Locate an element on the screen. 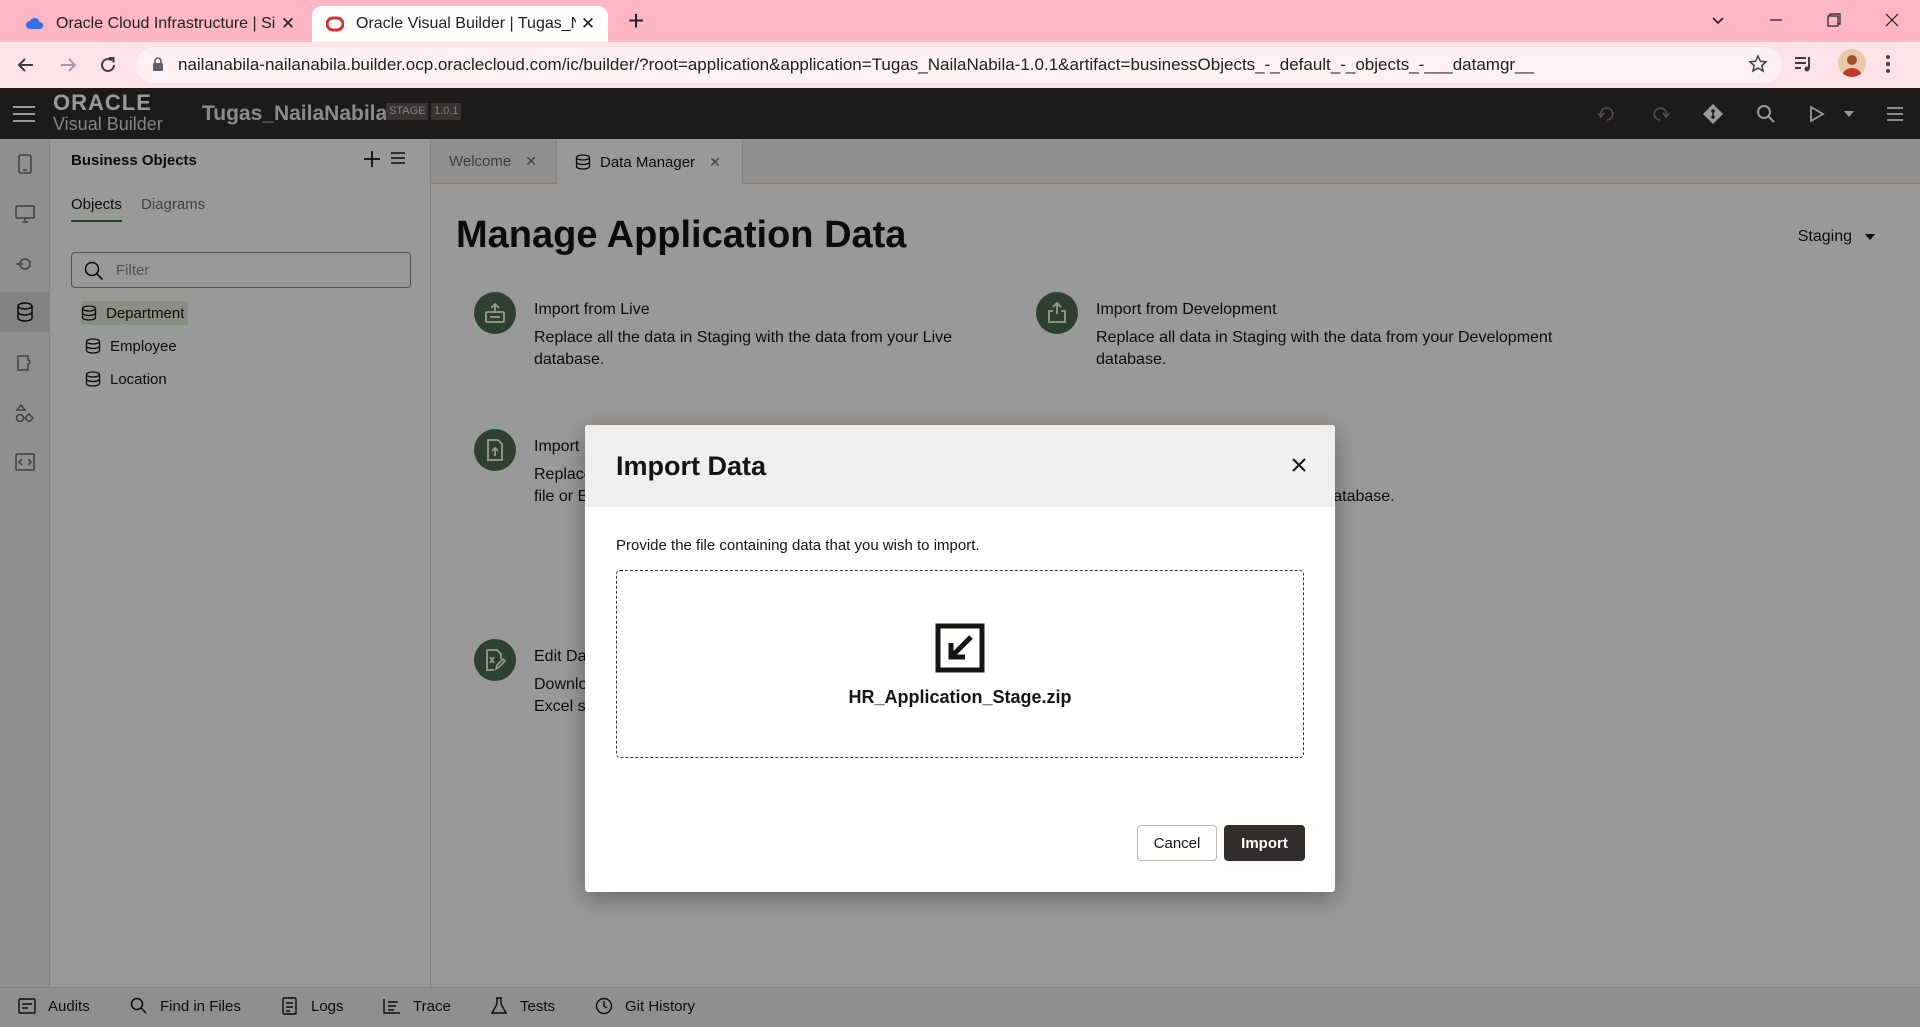 Image resolution: width=1920 pixels, height=1027 pixels. close-icon is located at coordinates (1299, 465).